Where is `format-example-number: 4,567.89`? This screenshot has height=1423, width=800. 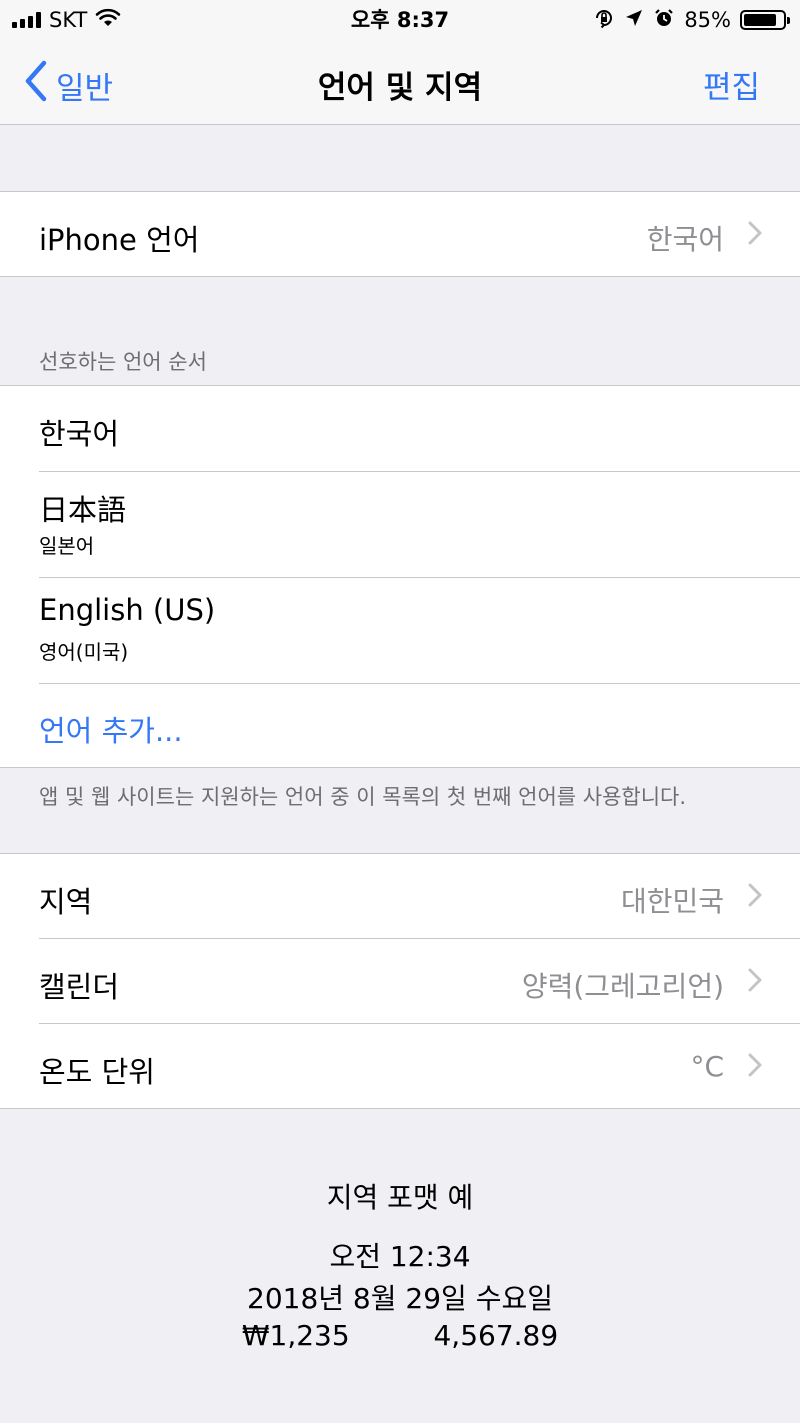
format-example-number: 4,567.89 is located at coordinates (496, 1335).